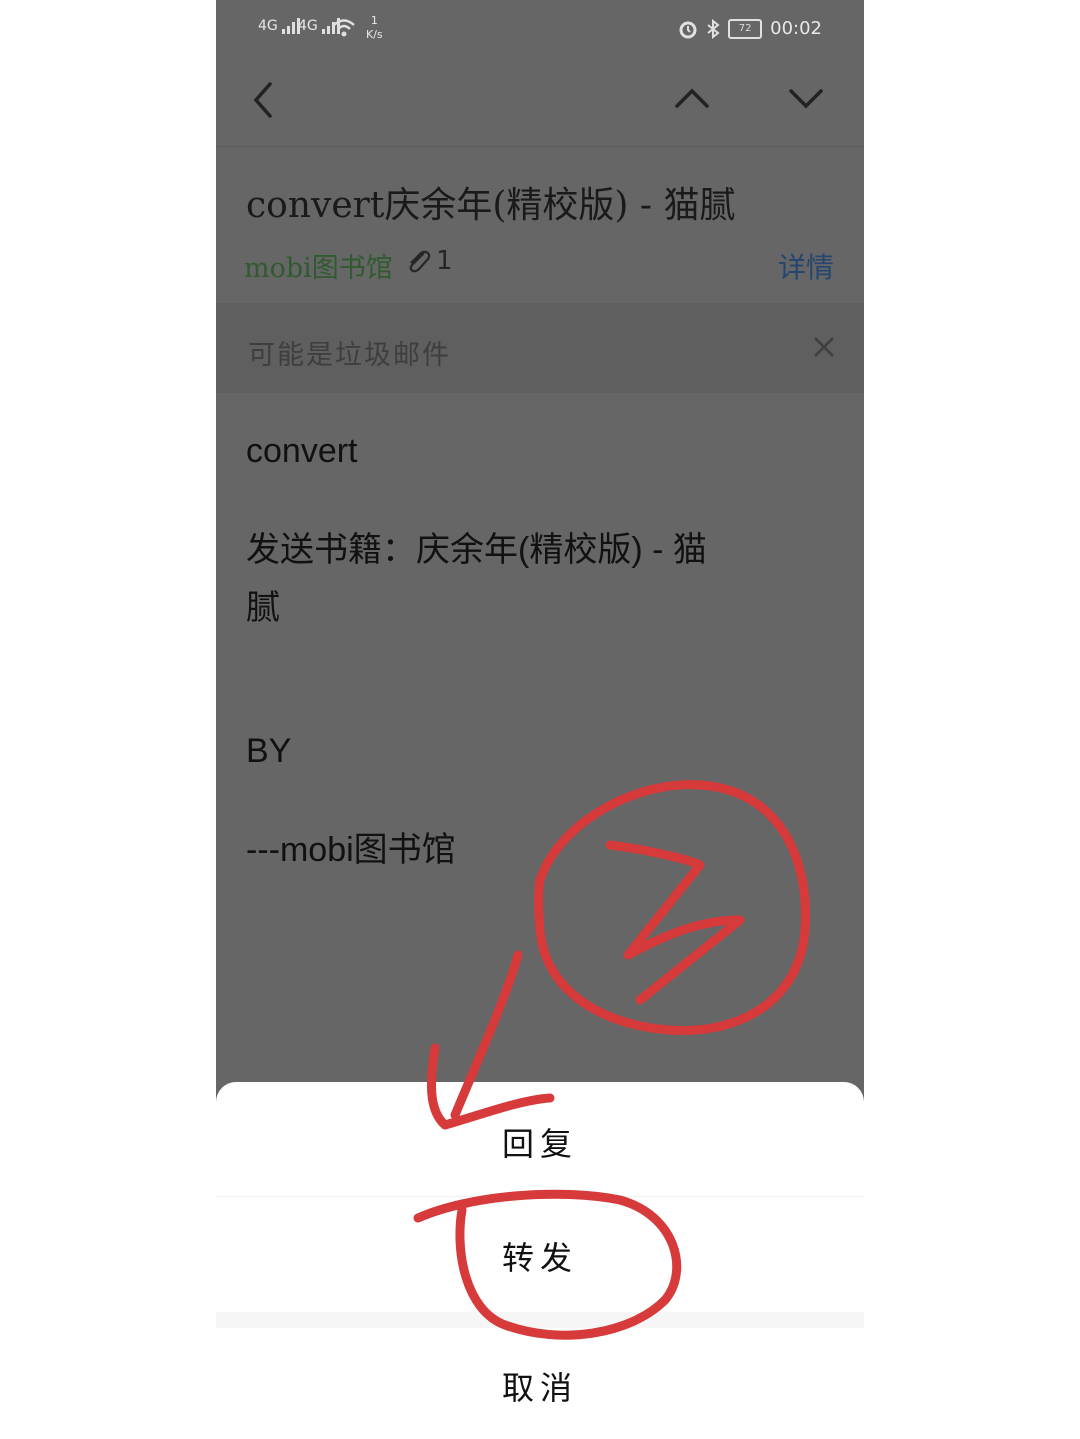 This screenshot has height=1439, width=1080. I want to click on clock: 00:02, so click(796, 28).